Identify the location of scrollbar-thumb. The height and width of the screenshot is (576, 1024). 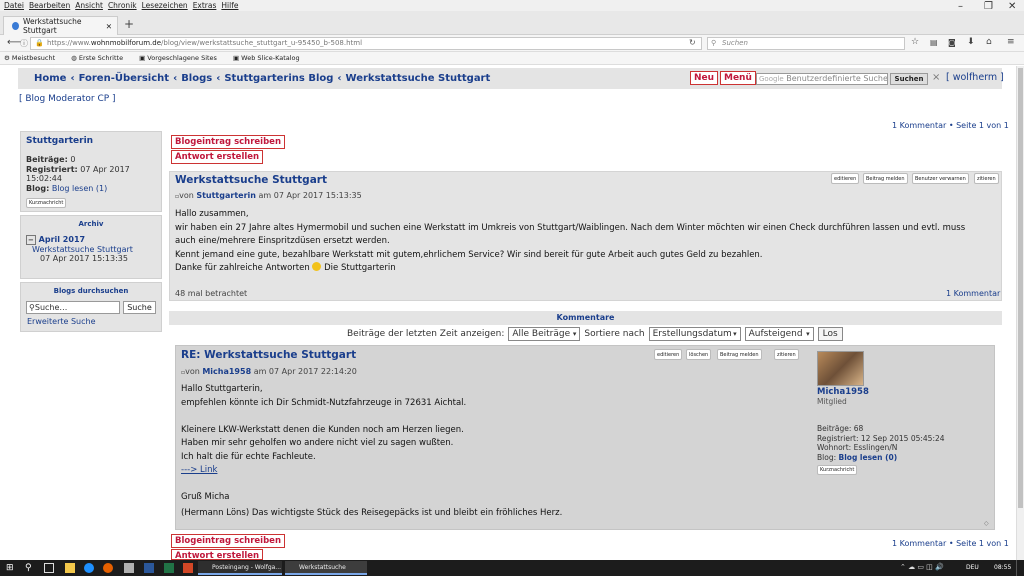
(1020, 288).